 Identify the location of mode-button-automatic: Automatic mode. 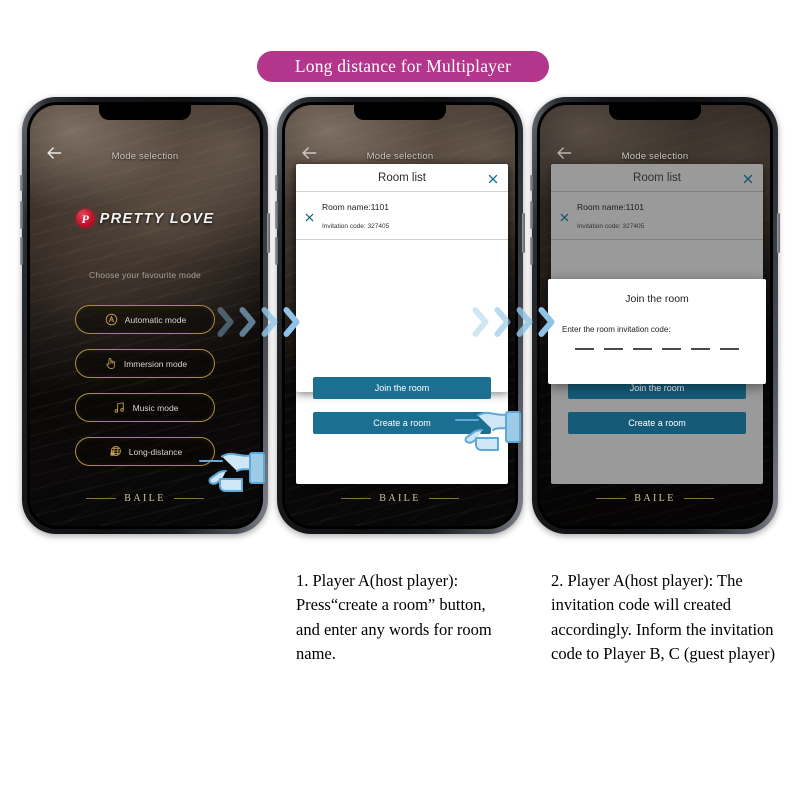
(145, 319).